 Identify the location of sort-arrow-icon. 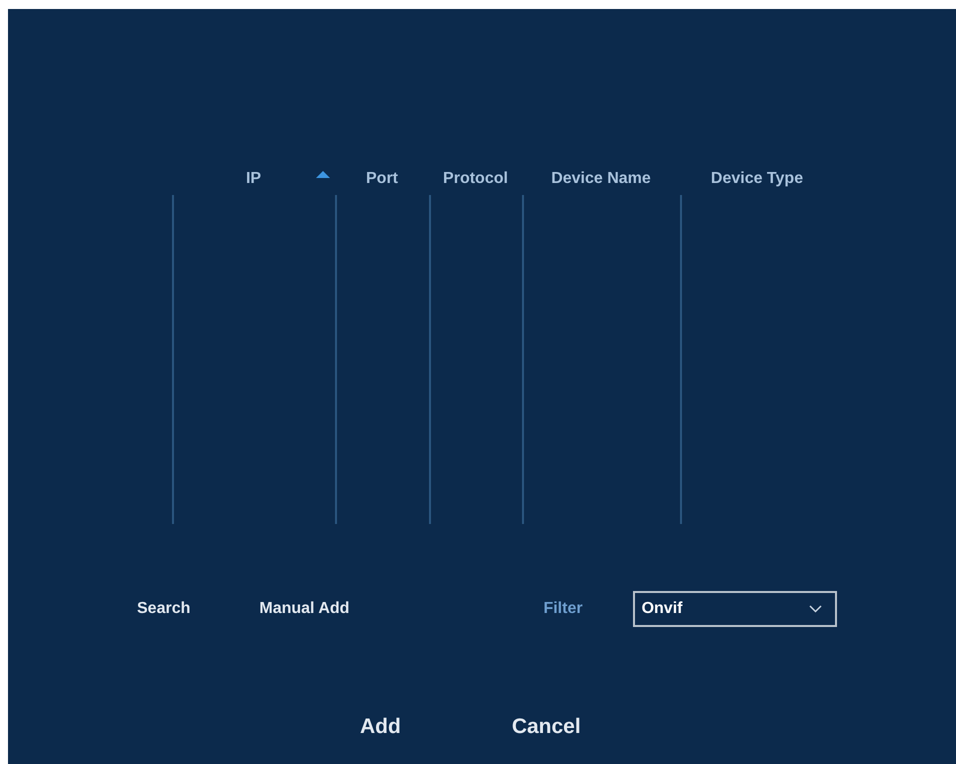
(323, 174).